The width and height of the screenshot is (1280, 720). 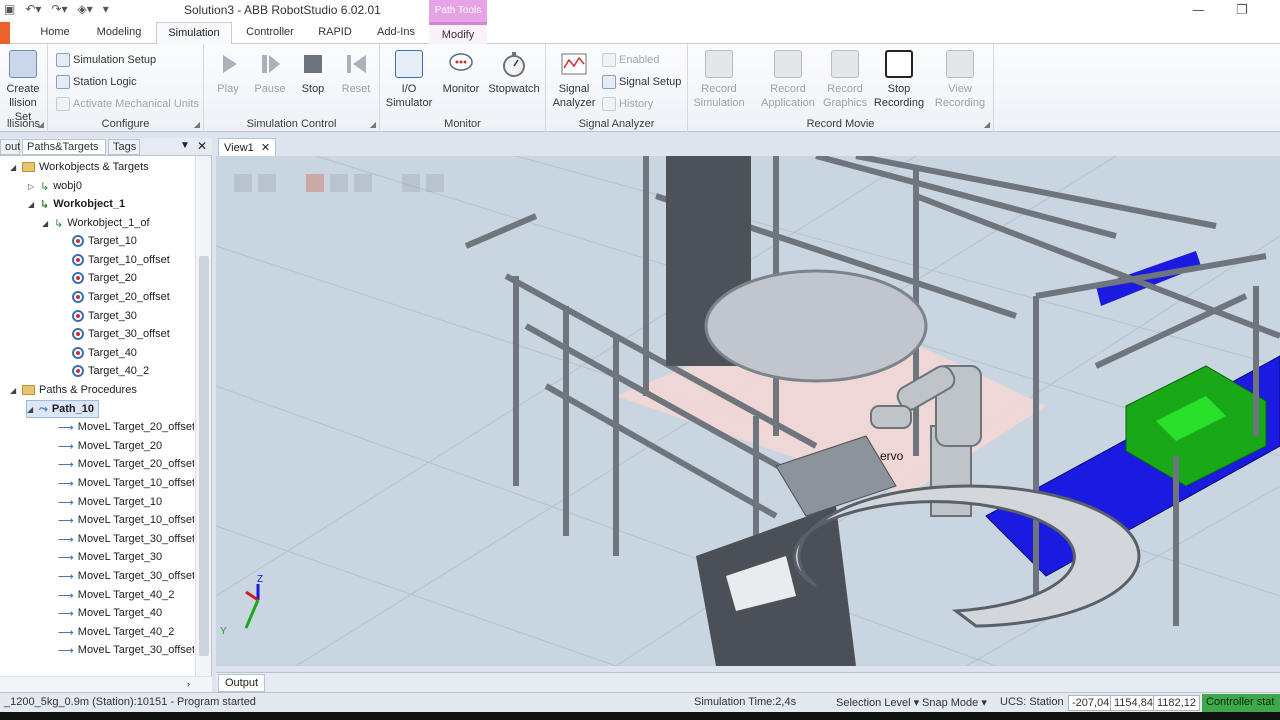 What do you see at coordinates (124, 147) in the screenshot?
I see `tab-tags: Tags` at bounding box center [124, 147].